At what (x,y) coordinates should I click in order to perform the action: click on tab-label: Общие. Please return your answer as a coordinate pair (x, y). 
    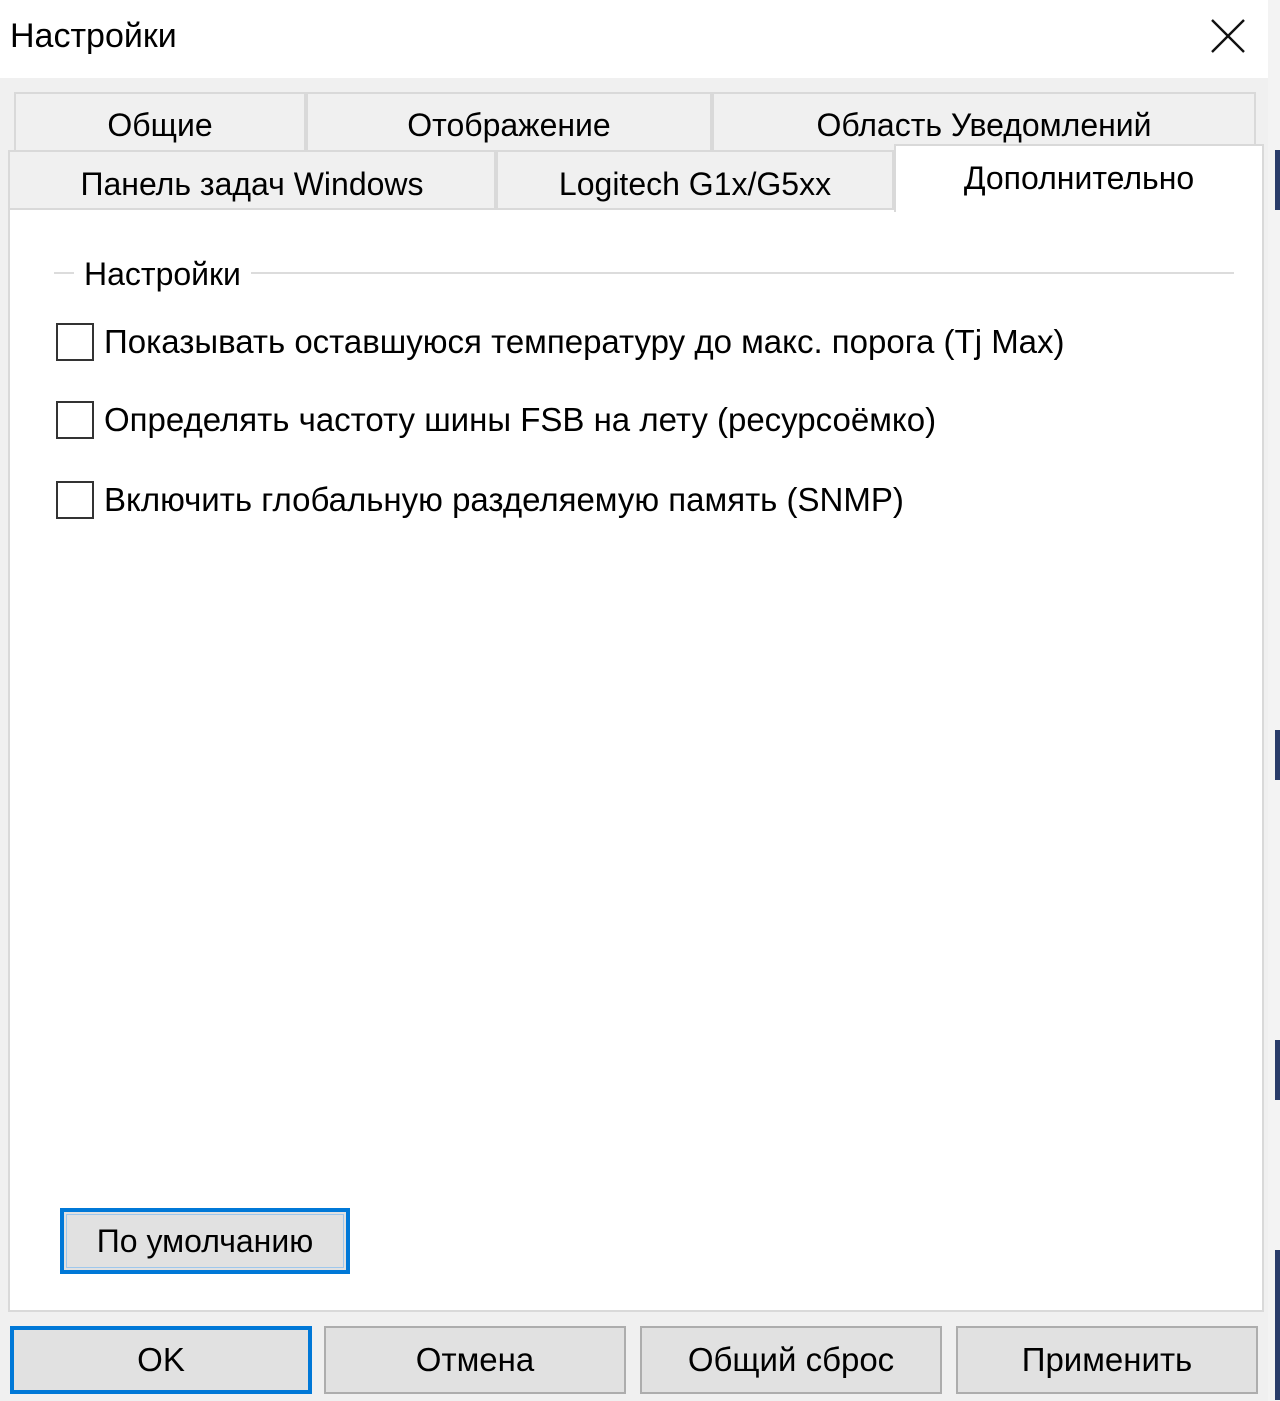
    Looking at the image, I should click on (160, 125).